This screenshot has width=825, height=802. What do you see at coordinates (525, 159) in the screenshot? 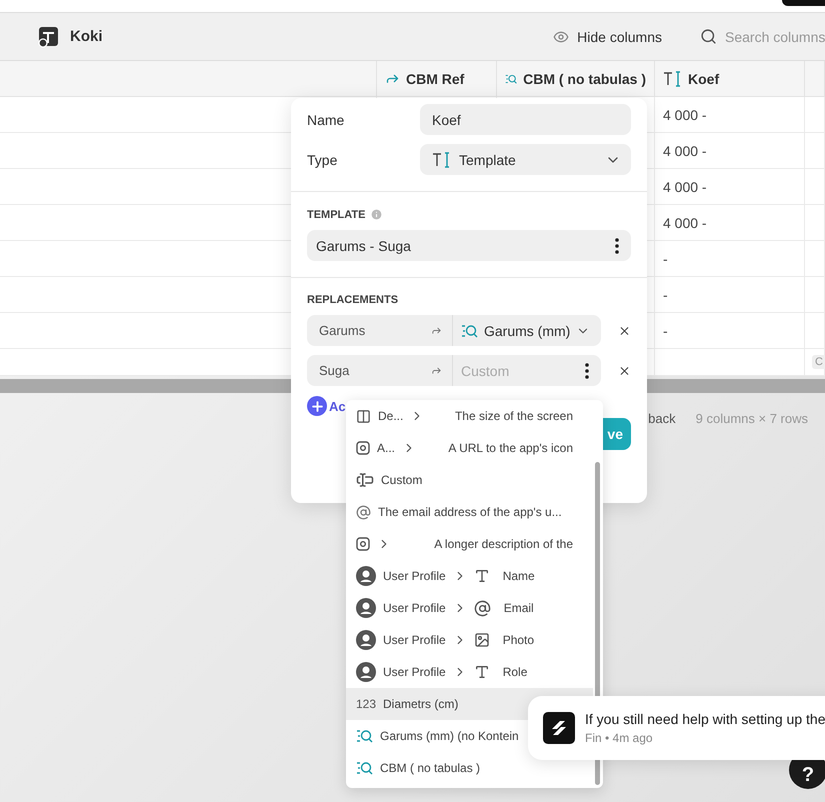
I see `type-select: Template` at bounding box center [525, 159].